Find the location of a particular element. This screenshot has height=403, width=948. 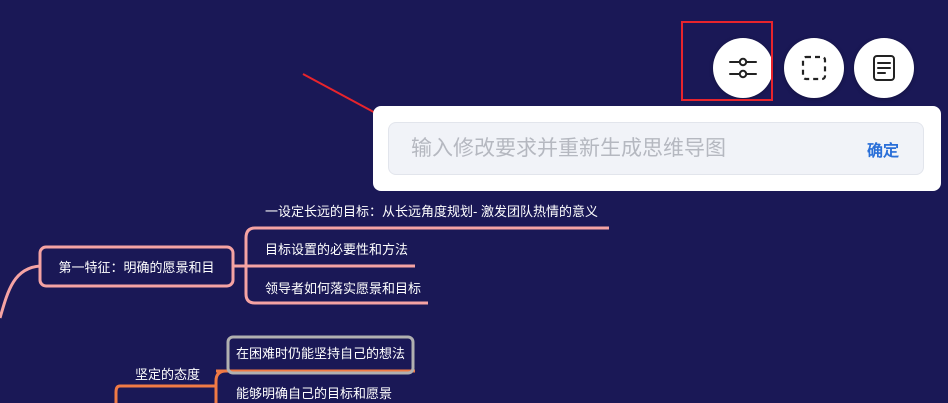

annotation-highlight-frame is located at coordinates (727, 61).